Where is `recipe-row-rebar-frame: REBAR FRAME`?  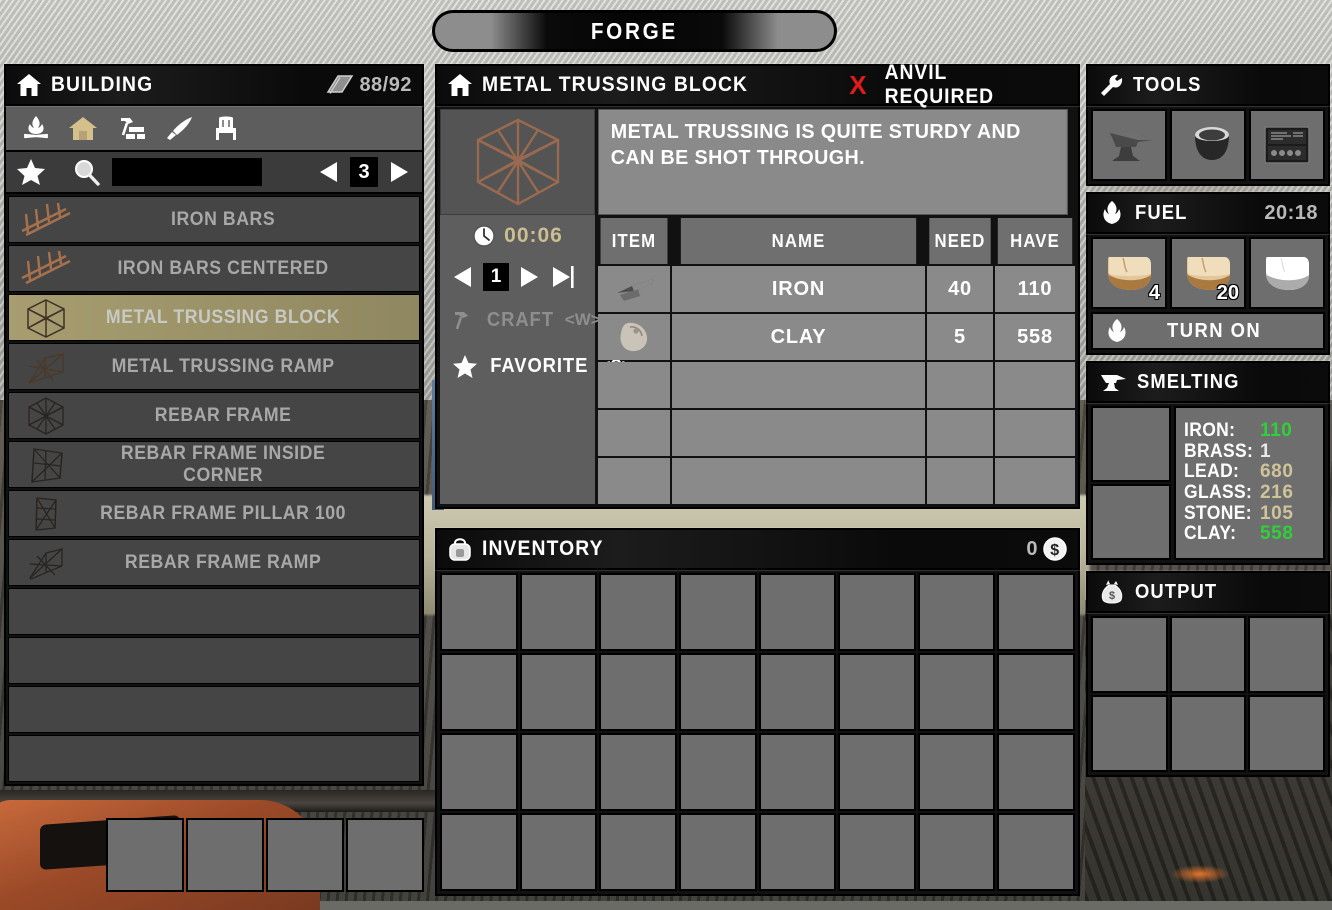 recipe-row-rebar-frame: REBAR FRAME is located at coordinates (214, 415).